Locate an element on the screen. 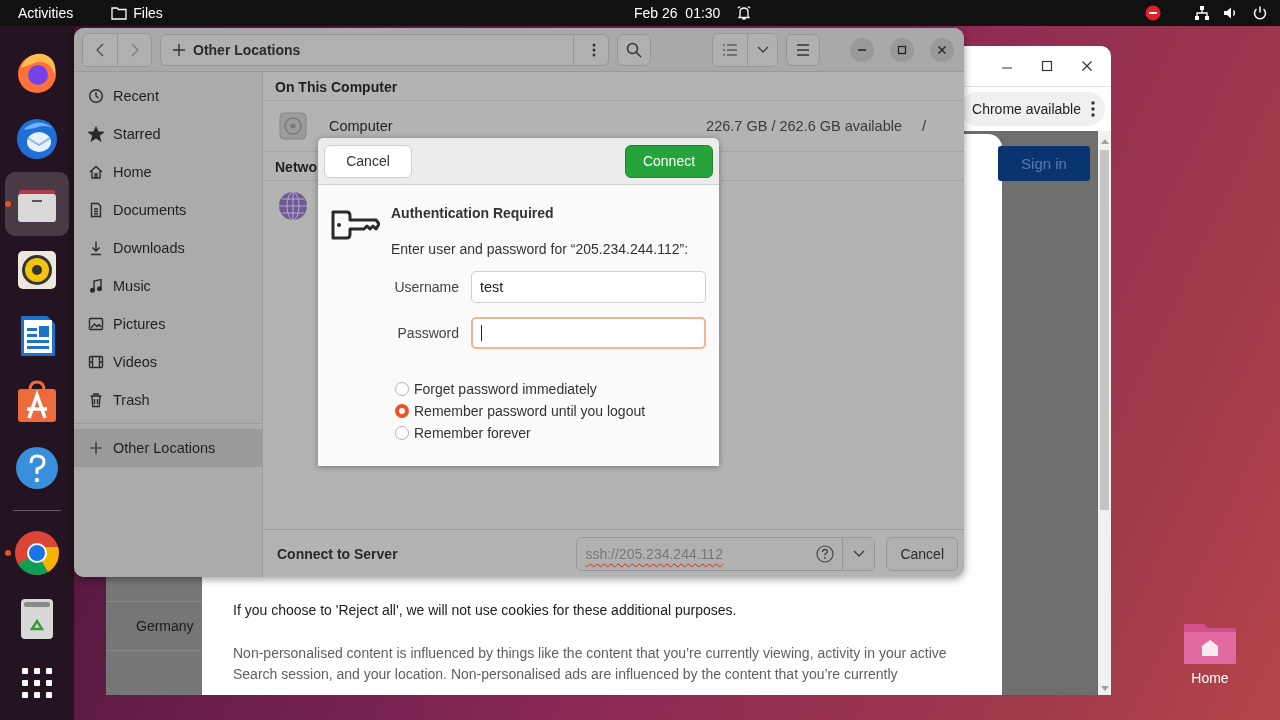  connect-label: Connect to Server is located at coordinates (337, 553).